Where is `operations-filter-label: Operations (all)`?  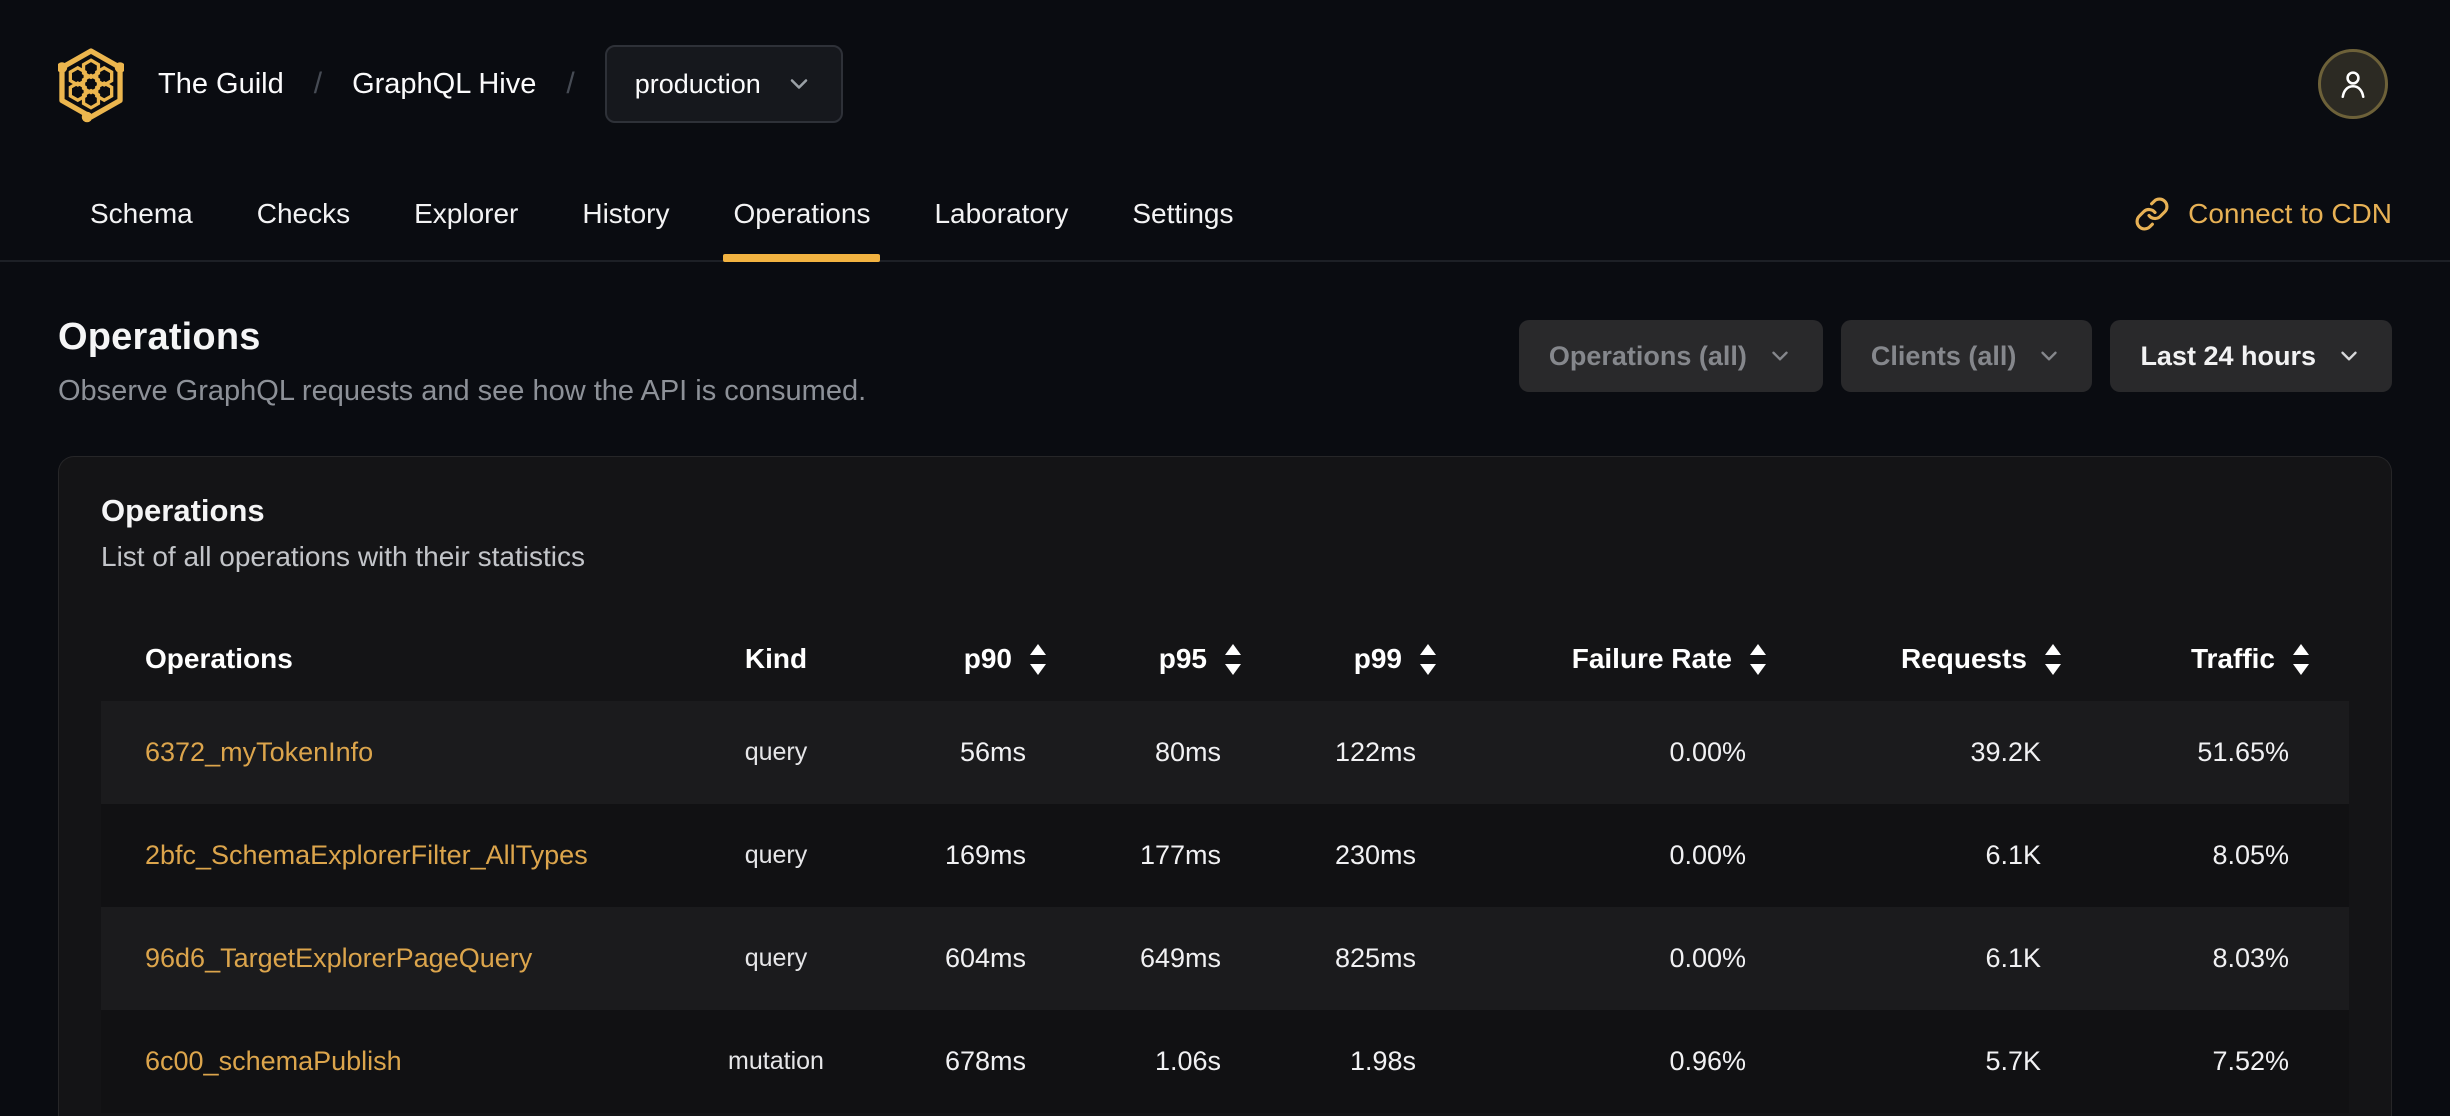 operations-filter-label: Operations (all) is located at coordinates (1647, 355).